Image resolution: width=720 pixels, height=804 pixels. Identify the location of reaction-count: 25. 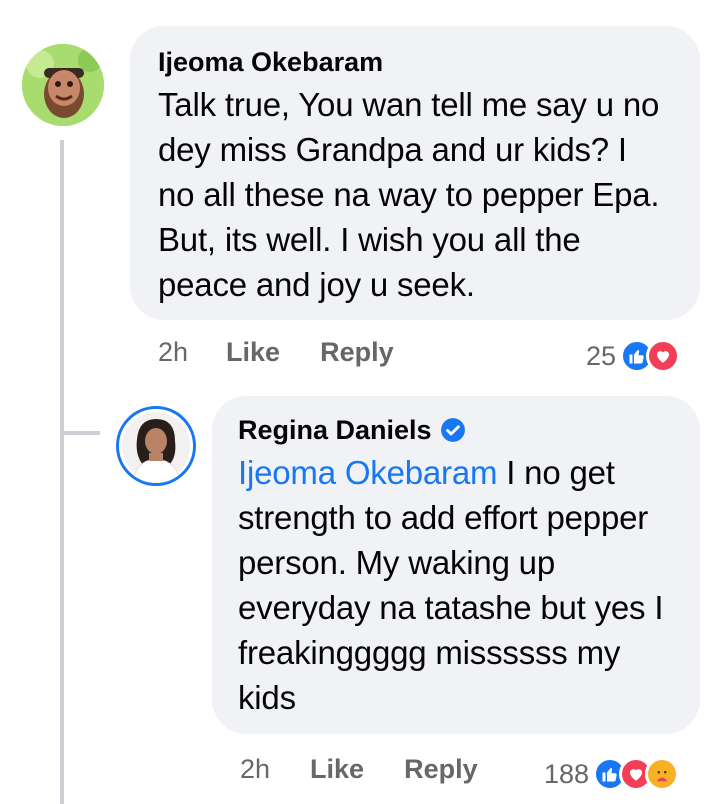
(601, 355).